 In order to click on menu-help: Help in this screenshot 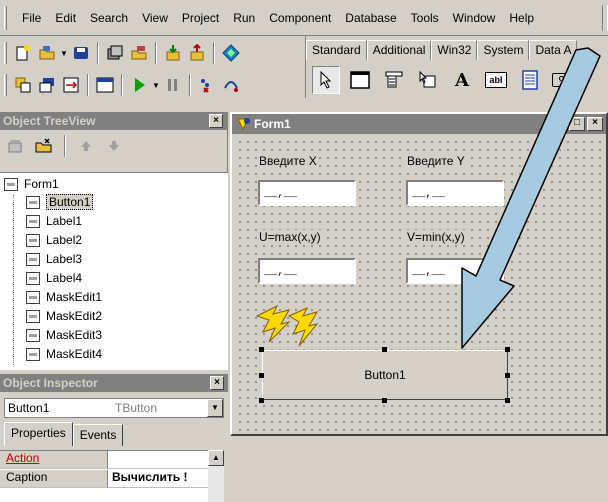, I will do `click(521, 18)`.